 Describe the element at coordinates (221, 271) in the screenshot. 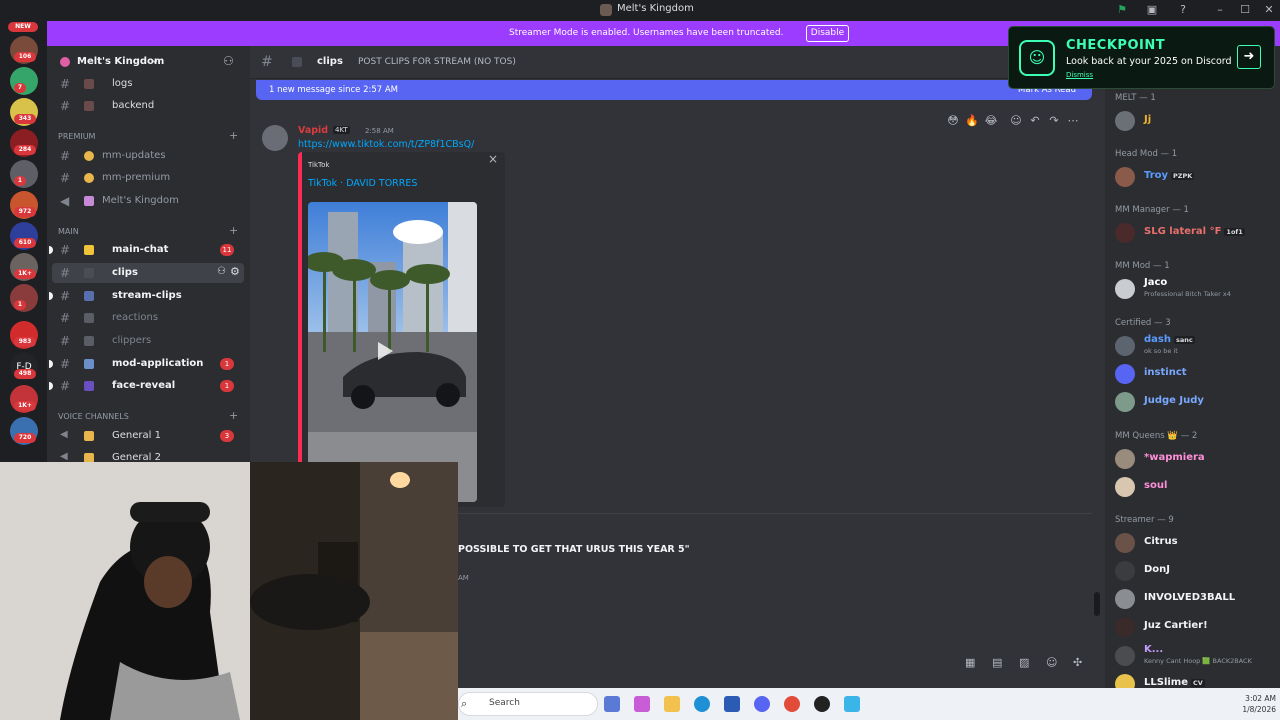

I see `invite-icon: ⚇` at that location.